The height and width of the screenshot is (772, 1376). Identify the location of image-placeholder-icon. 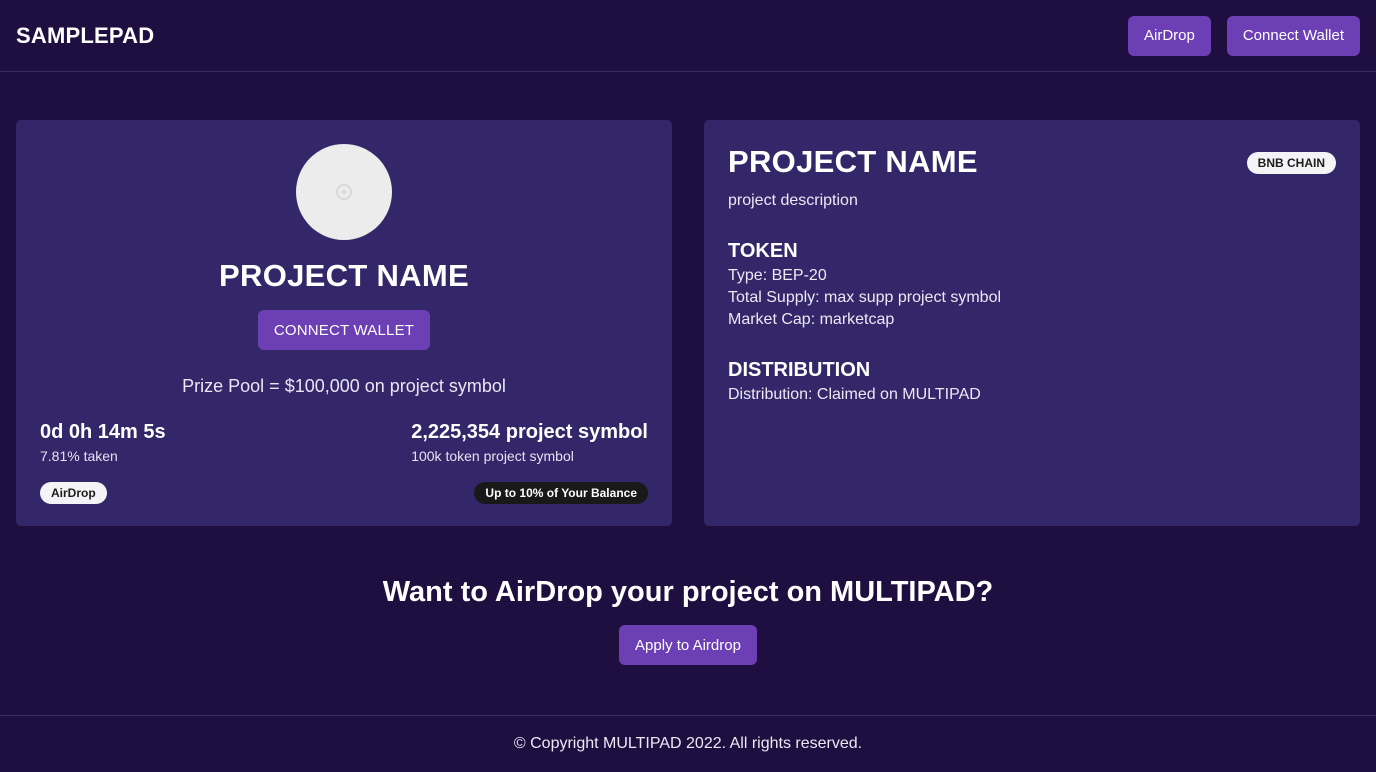
(344, 192).